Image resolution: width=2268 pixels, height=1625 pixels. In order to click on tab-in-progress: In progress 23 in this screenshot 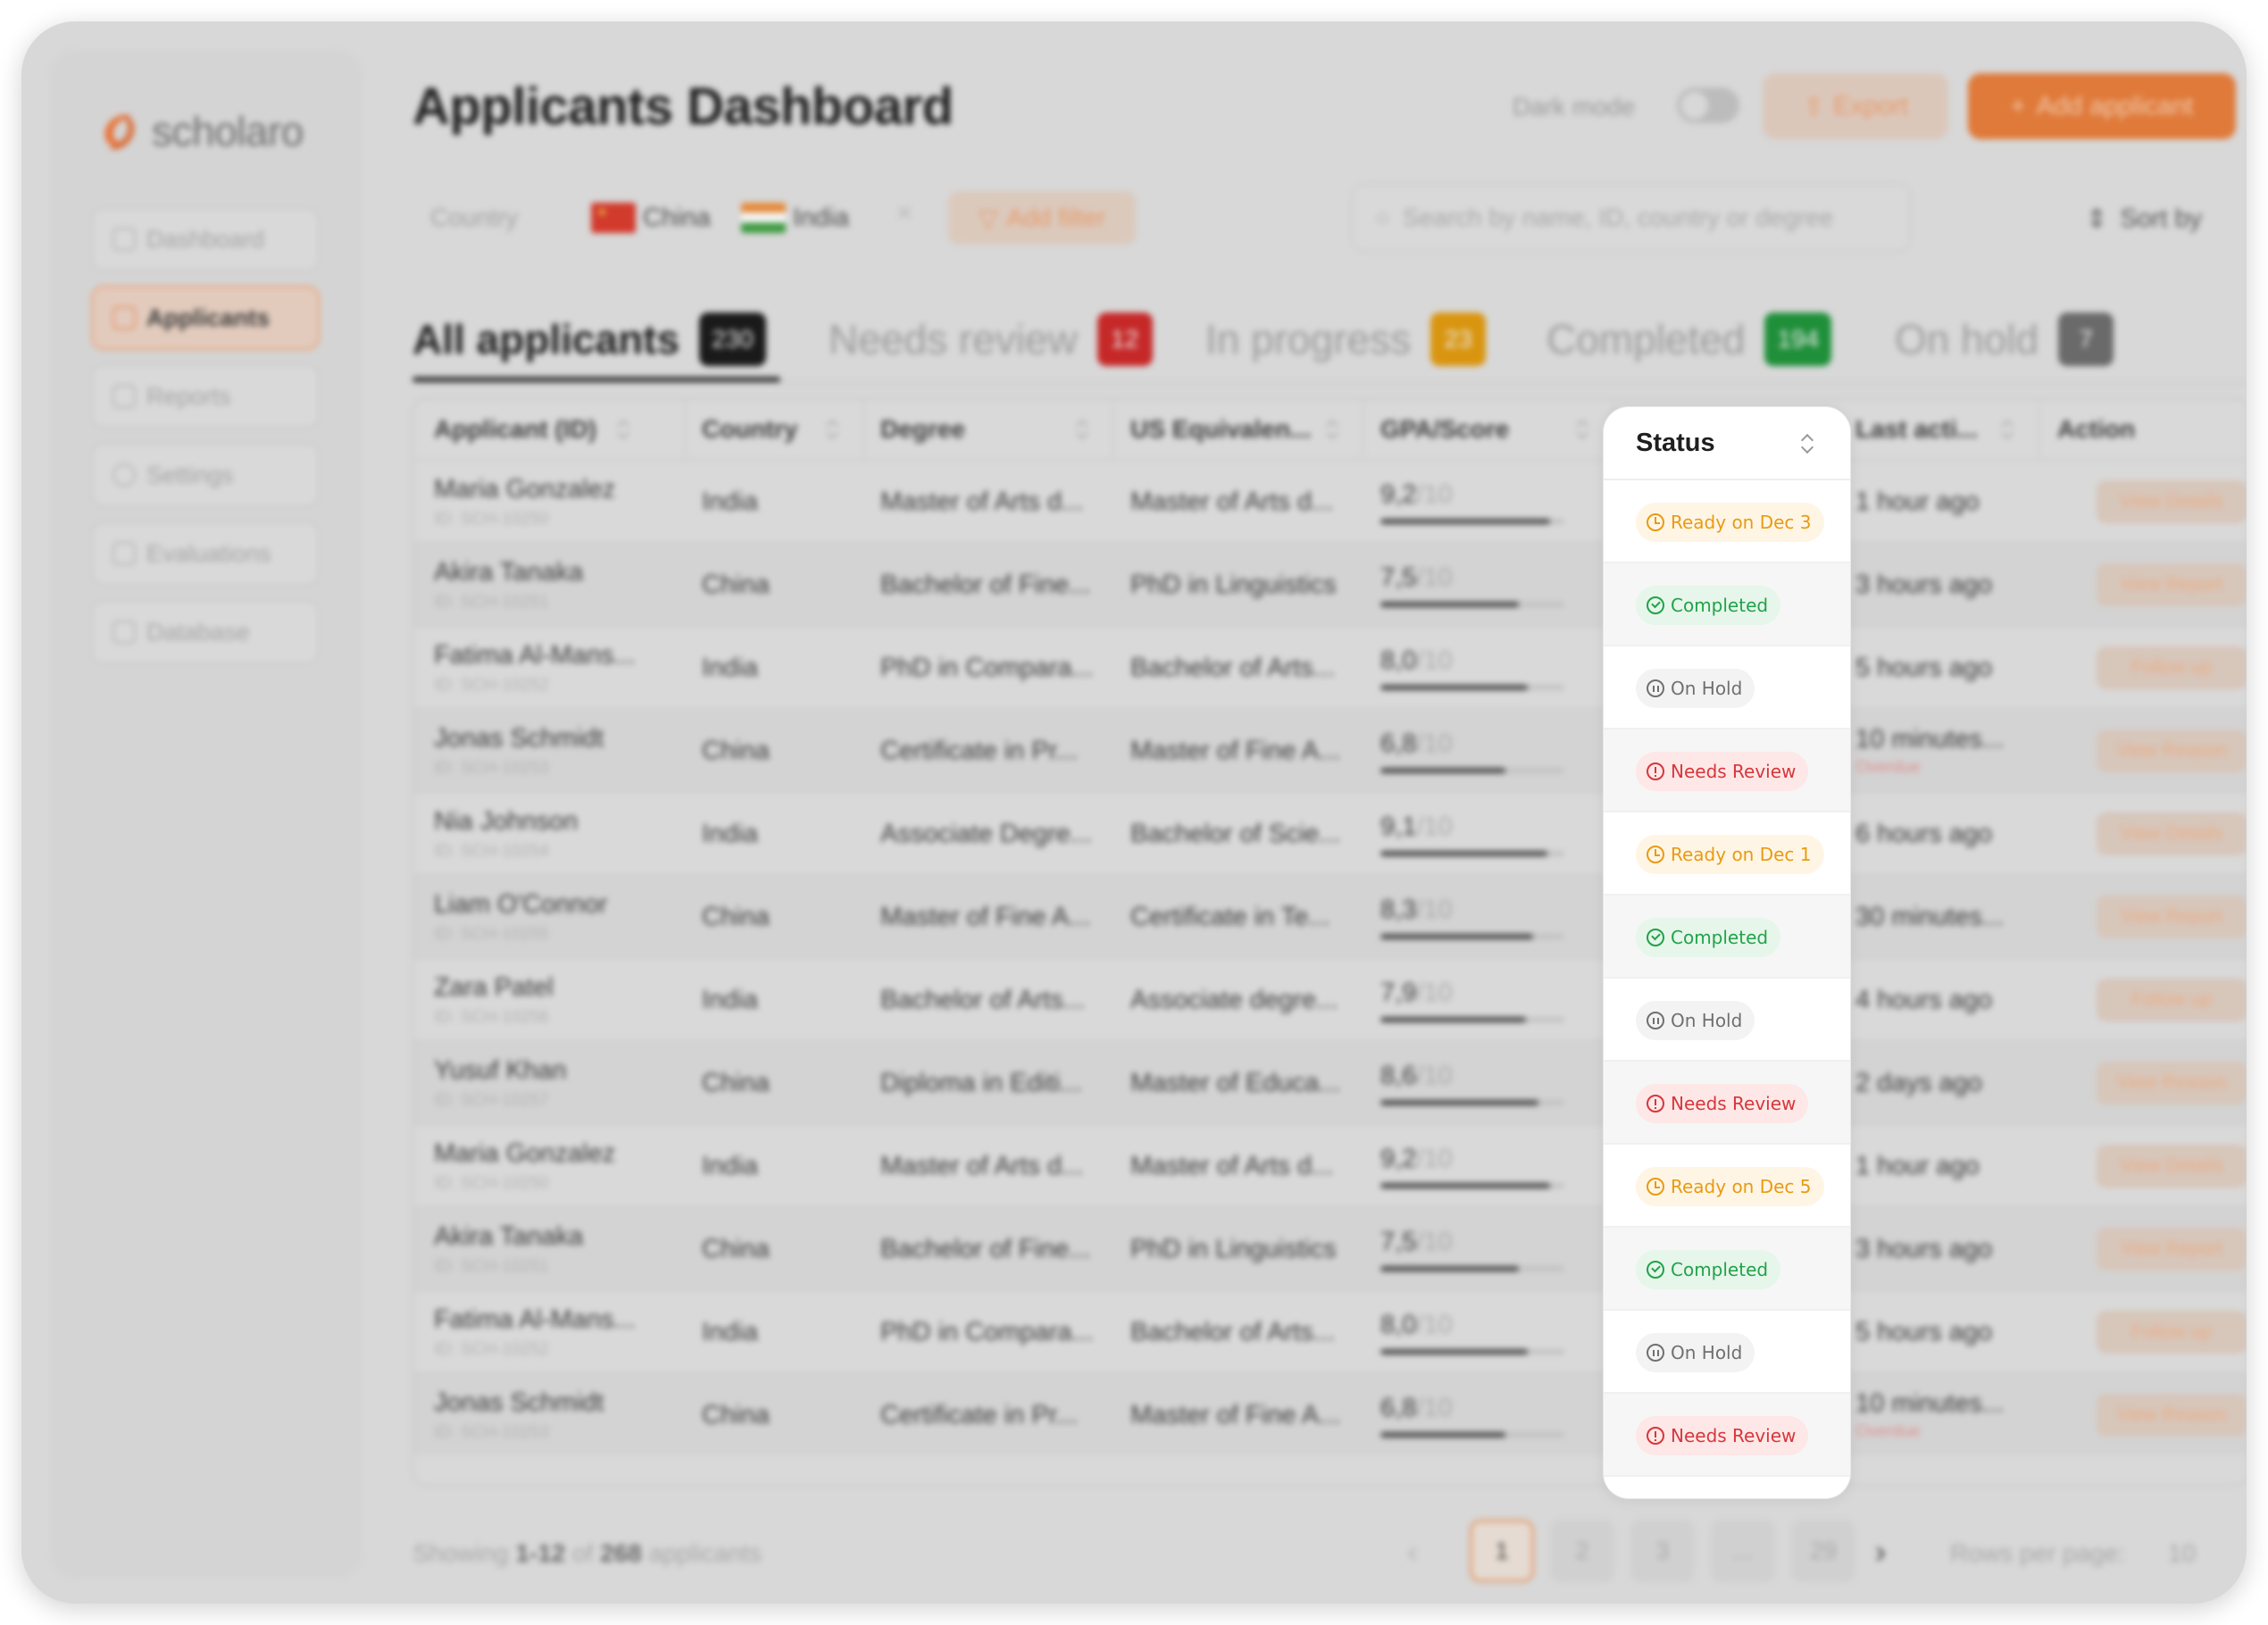, I will do `click(1346, 339)`.